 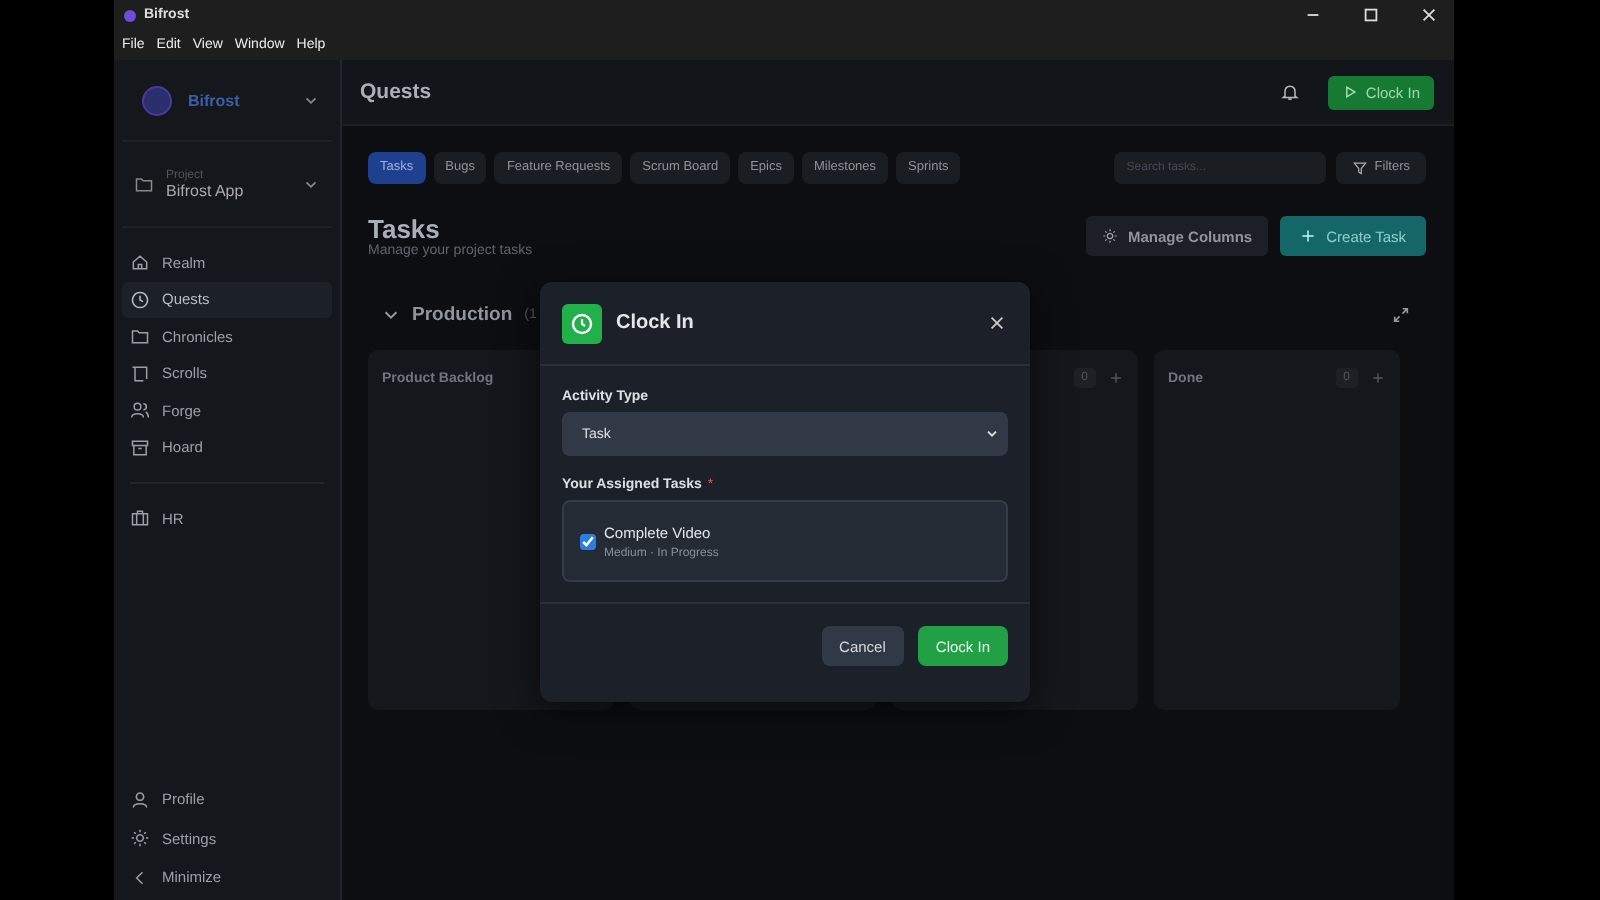 What do you see at coordinates (588, 541) in the screenshot?
I see `task-checkbox` at bounding box center [588, 541].